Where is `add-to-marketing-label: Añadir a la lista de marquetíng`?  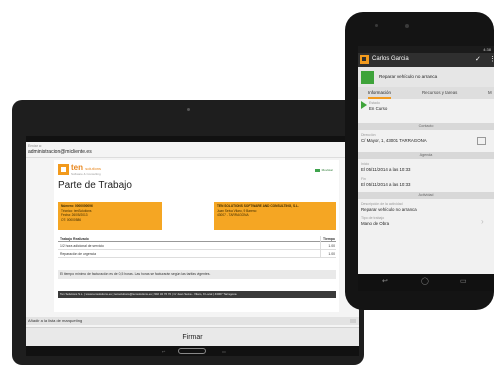 add-to-marketing-label: Añadir a la lista de marquetíng is located at coordinates (55, 320).